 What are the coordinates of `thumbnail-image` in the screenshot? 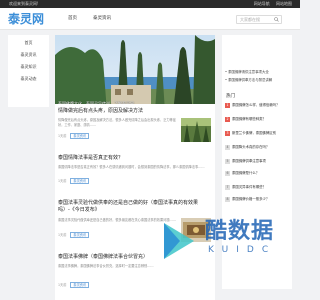 It's located at (196, 130).